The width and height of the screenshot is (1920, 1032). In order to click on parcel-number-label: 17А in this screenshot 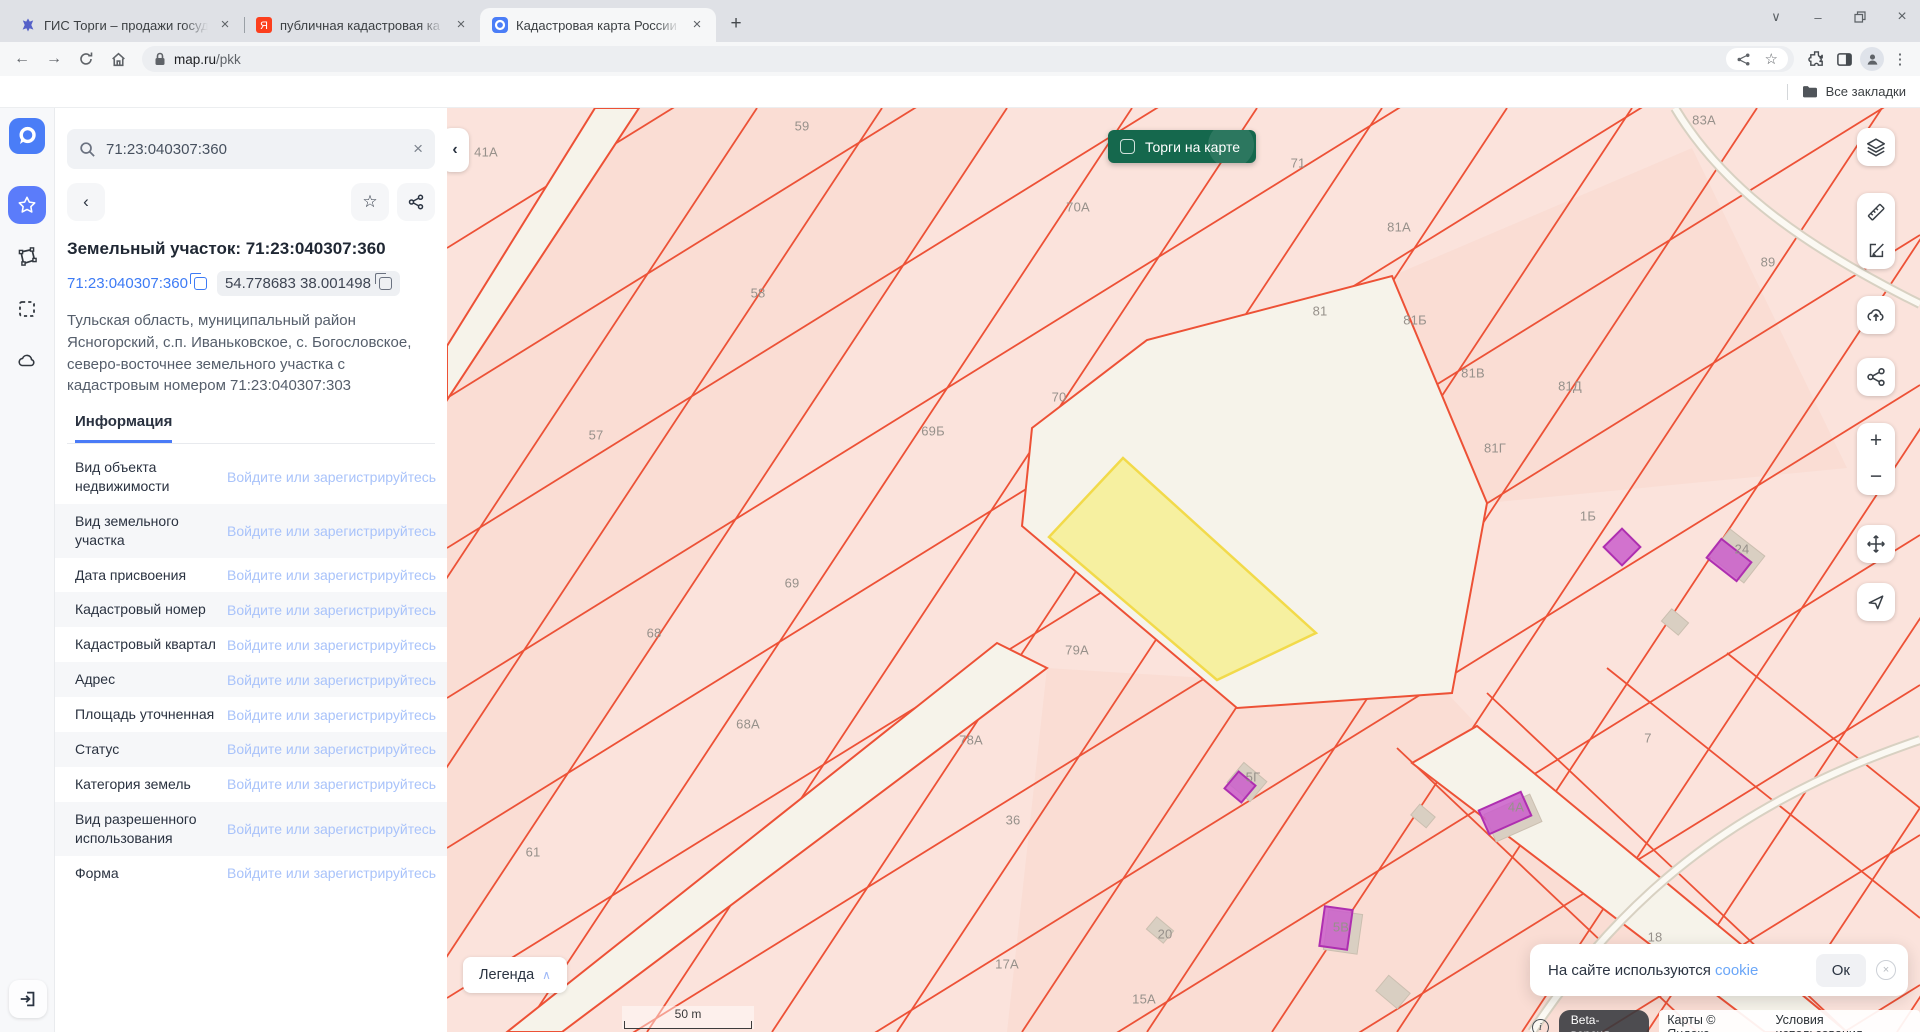, I will do `click(1007, 964)`.